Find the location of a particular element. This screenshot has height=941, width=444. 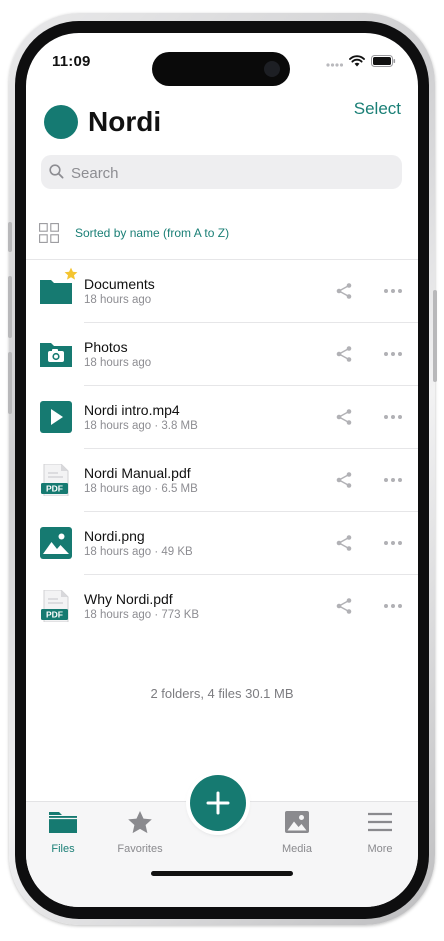

add-button is located at coordinates (218, 803).